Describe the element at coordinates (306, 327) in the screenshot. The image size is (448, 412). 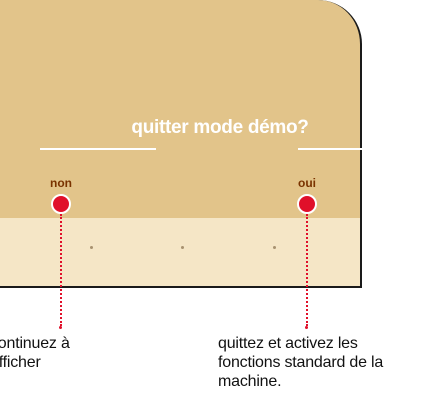
I see `callout-line-end-oui` at that location.